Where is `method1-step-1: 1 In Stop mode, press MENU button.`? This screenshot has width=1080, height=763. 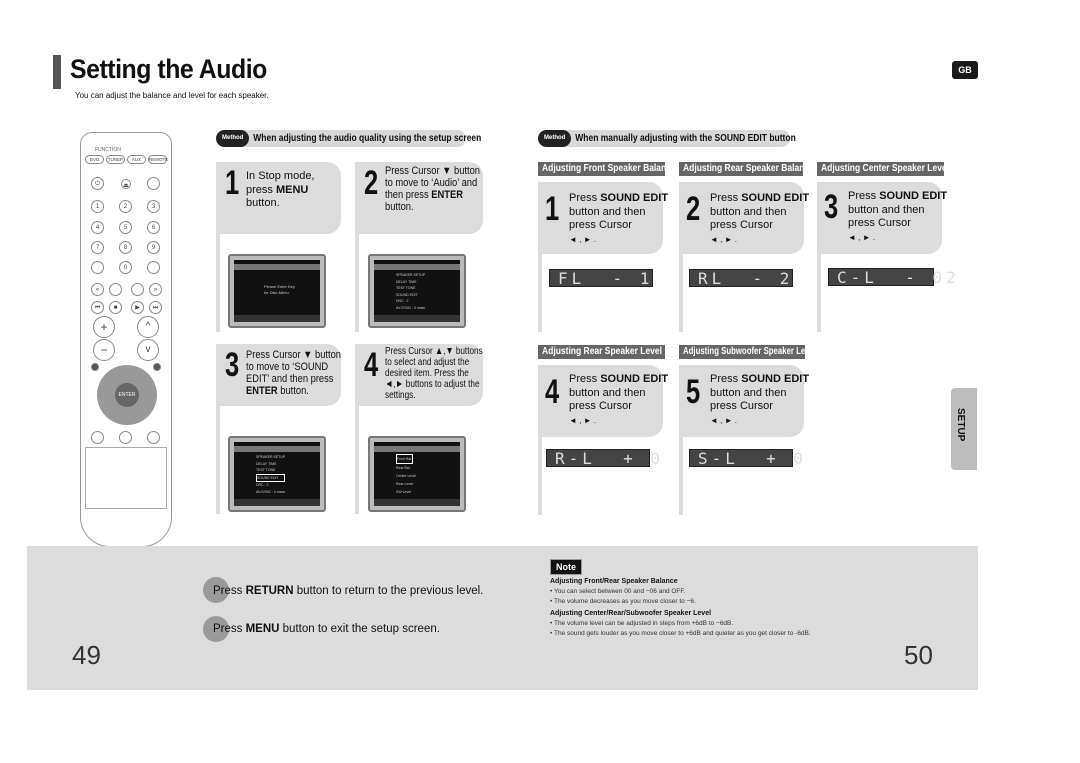 method1-step-1: 1 In Stop mode, press MENU button. is located at coordinates (278, 198).